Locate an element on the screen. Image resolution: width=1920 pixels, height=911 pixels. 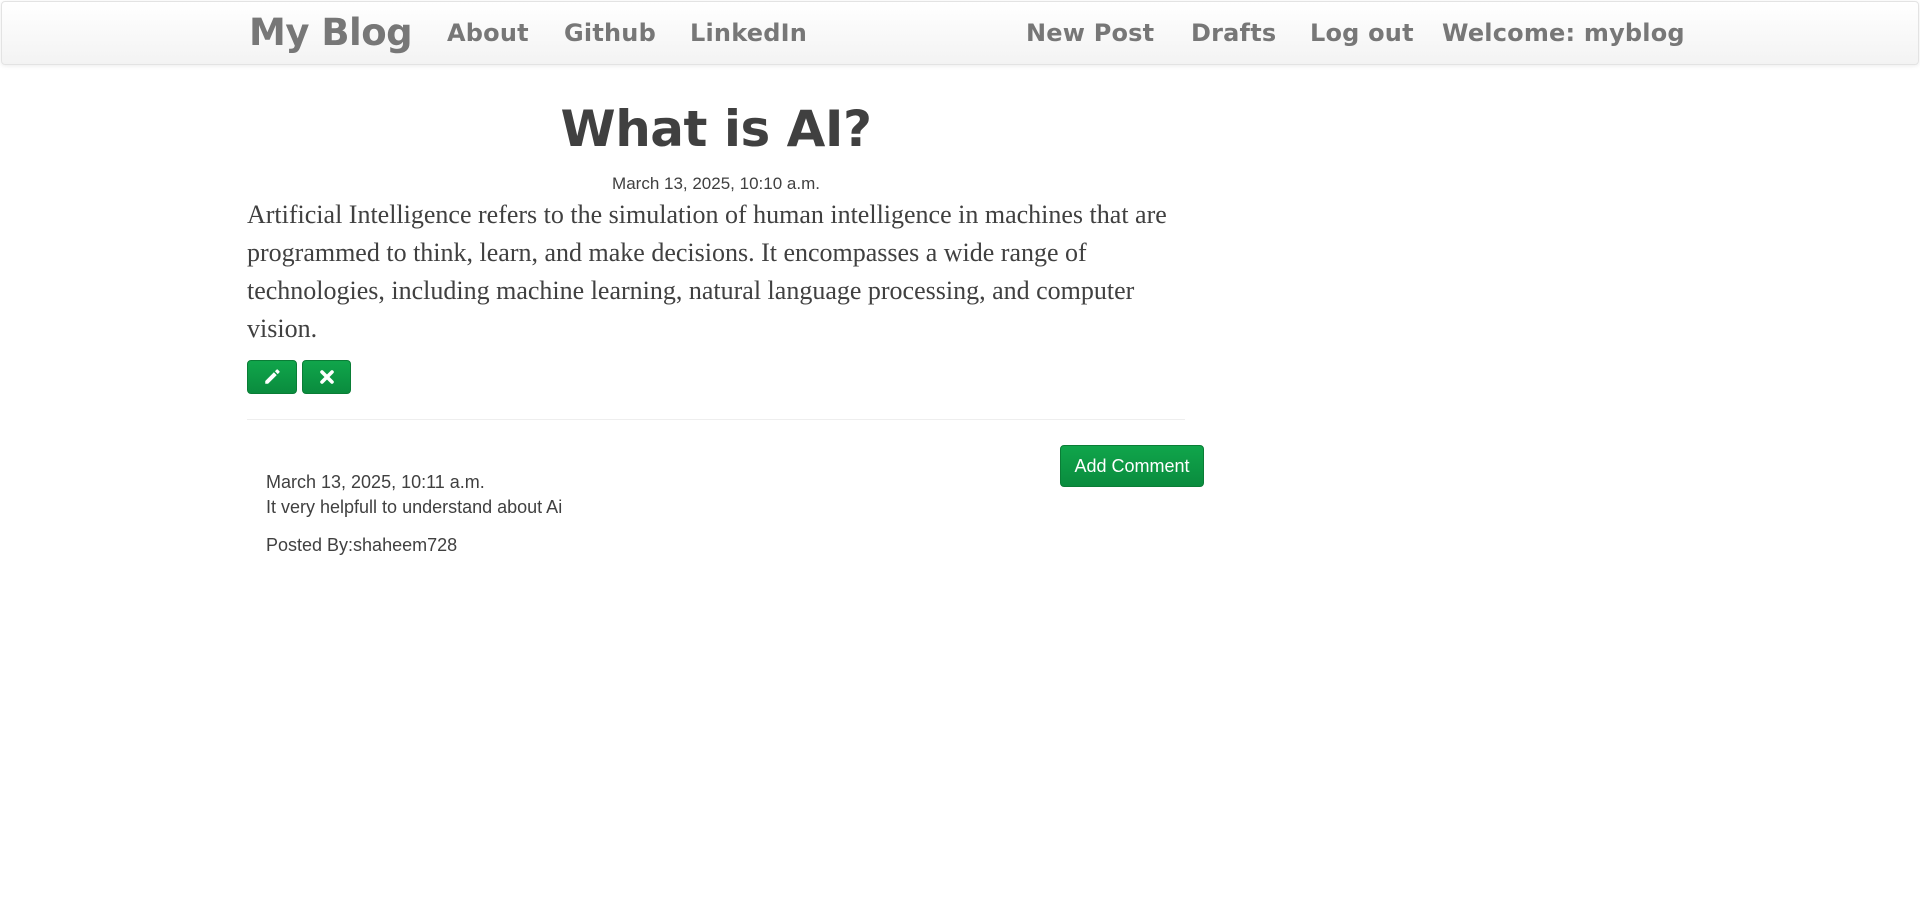
brand-link: My Blog is located at coordinates (331, 33).